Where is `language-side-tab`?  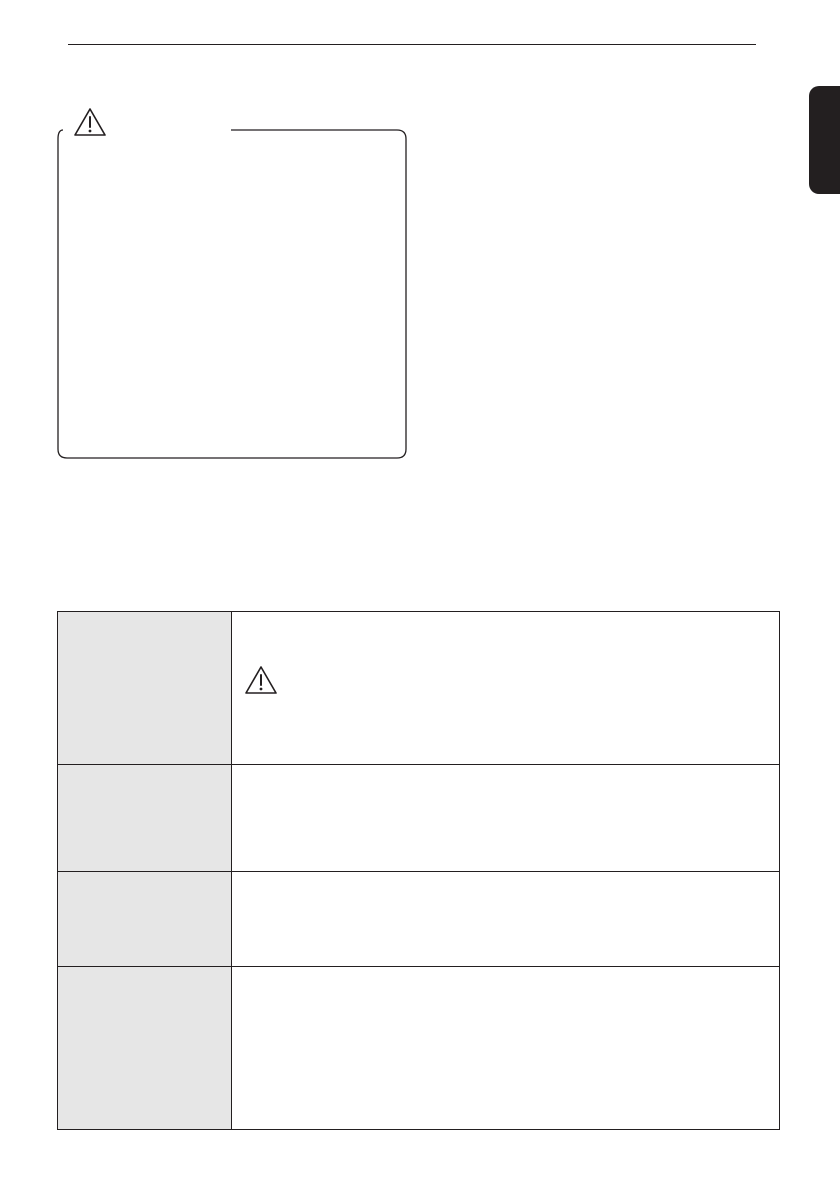
language-side-tab is located at coordinates (824, 140).